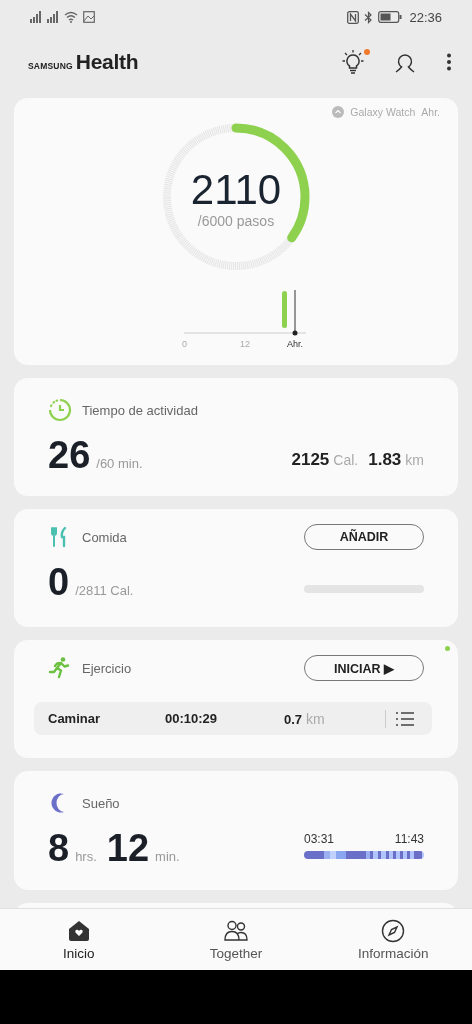 This screenshot has width=472, height=1024. Describe the element at coordinates (119, 463) in the screenshot. I see `activity-goal: /60 min.` at that location.